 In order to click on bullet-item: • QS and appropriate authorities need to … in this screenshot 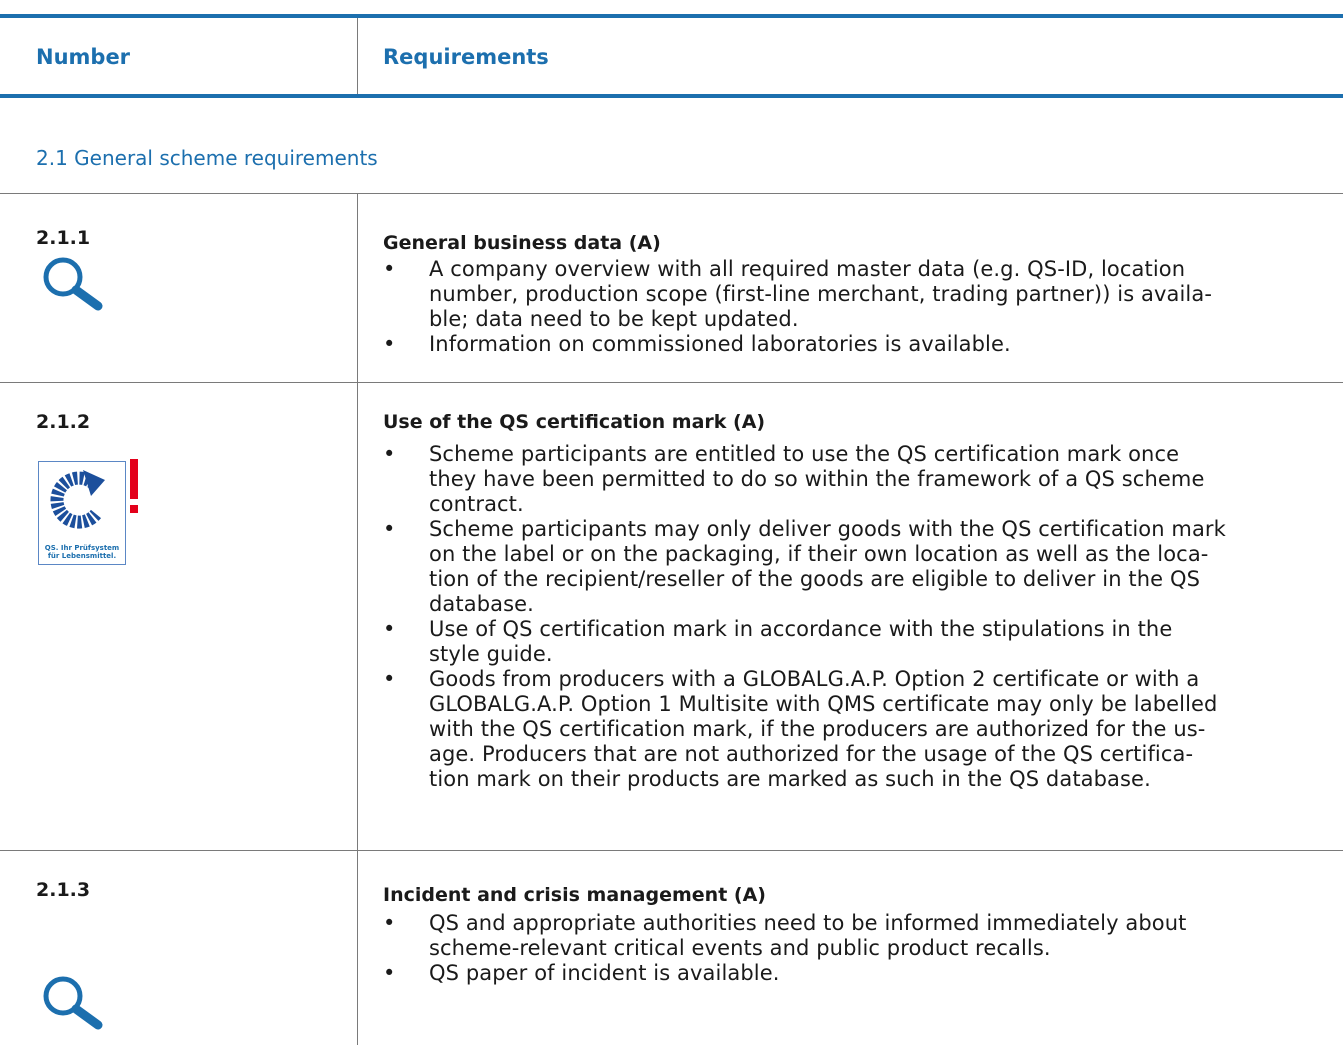, I will do `click(785, 935)`.